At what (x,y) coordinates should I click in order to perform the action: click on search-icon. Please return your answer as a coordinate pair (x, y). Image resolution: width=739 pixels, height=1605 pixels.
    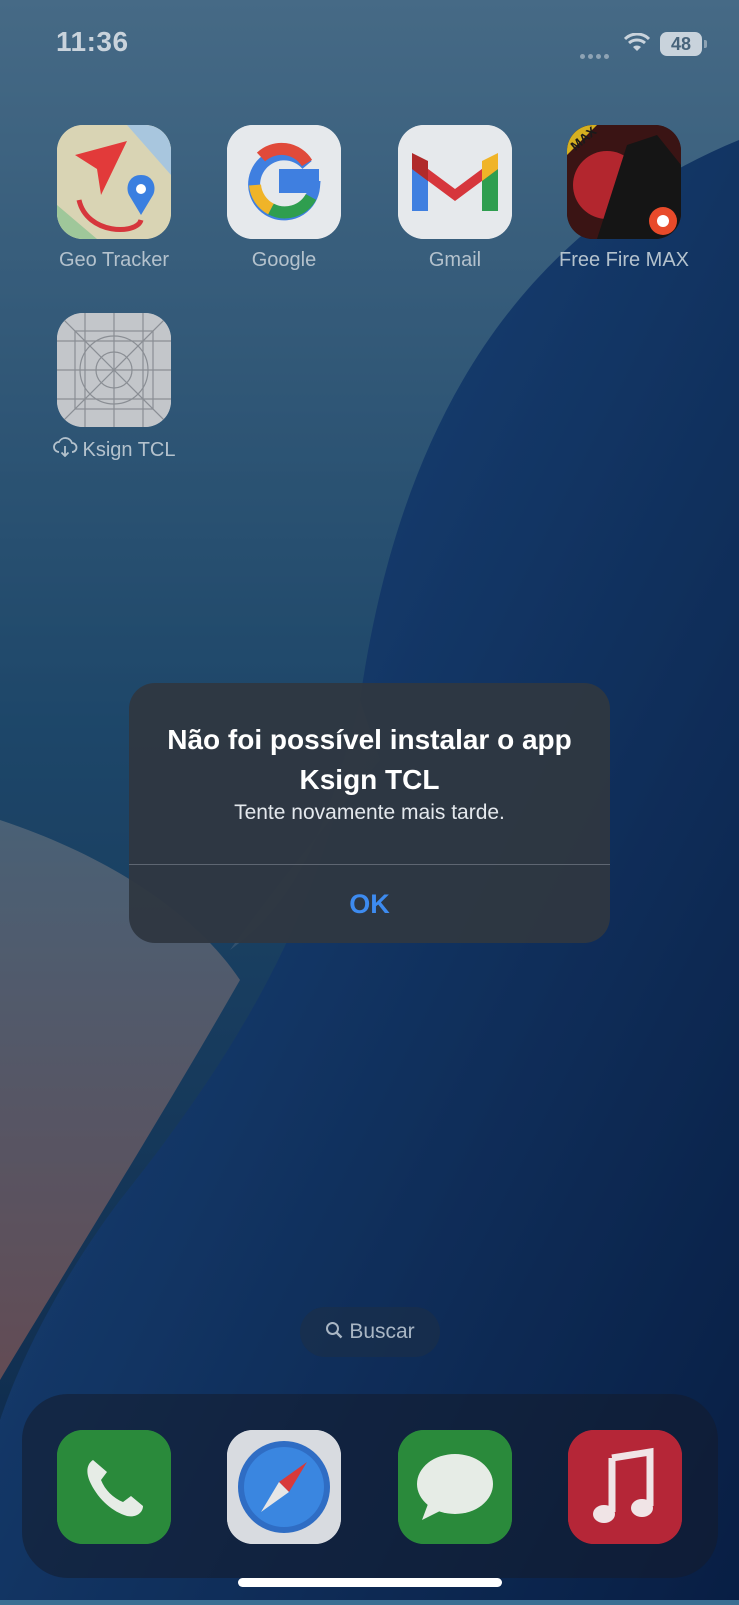
    Looking at the image, I should click on (334, 1332).